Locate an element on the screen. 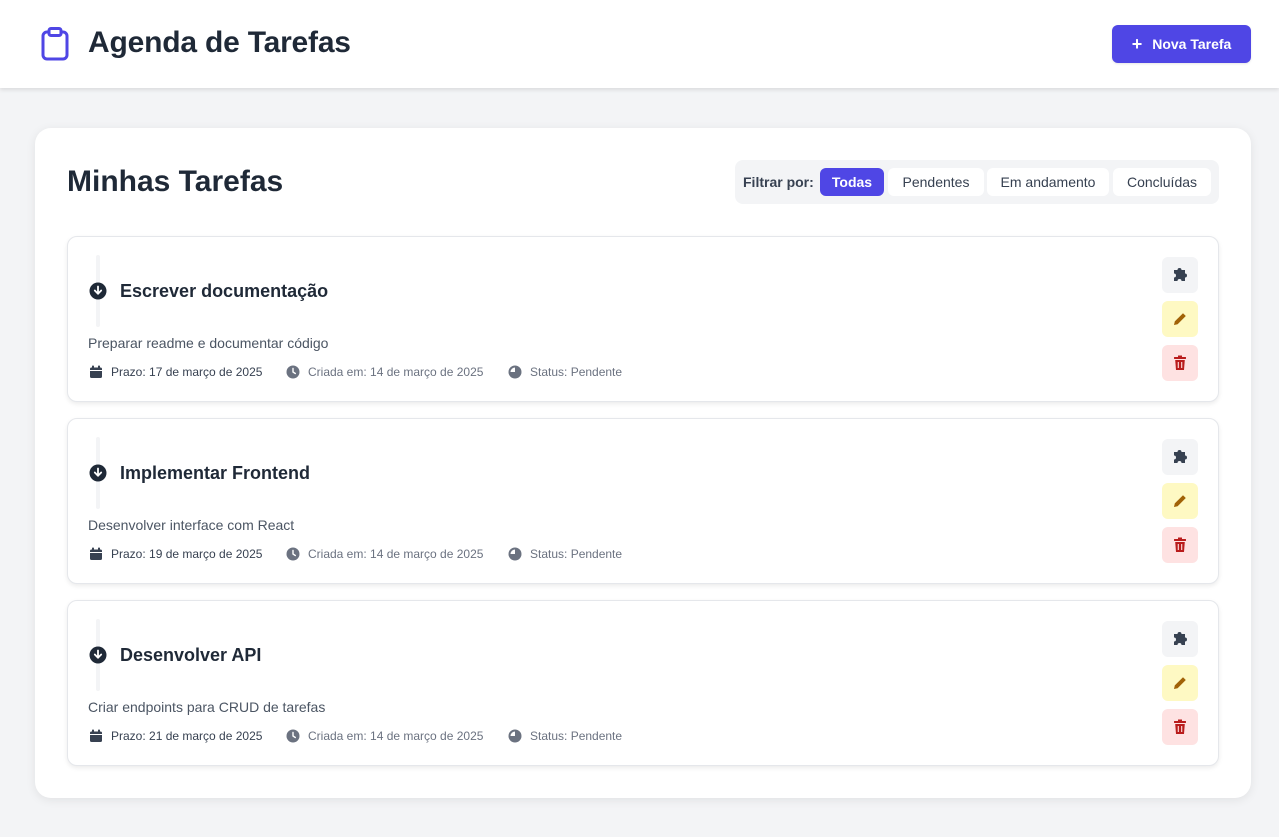 This screenshot has height=837, width=1279. new-task-label: Nova Tarefa is located at coordinates (1192, 44).